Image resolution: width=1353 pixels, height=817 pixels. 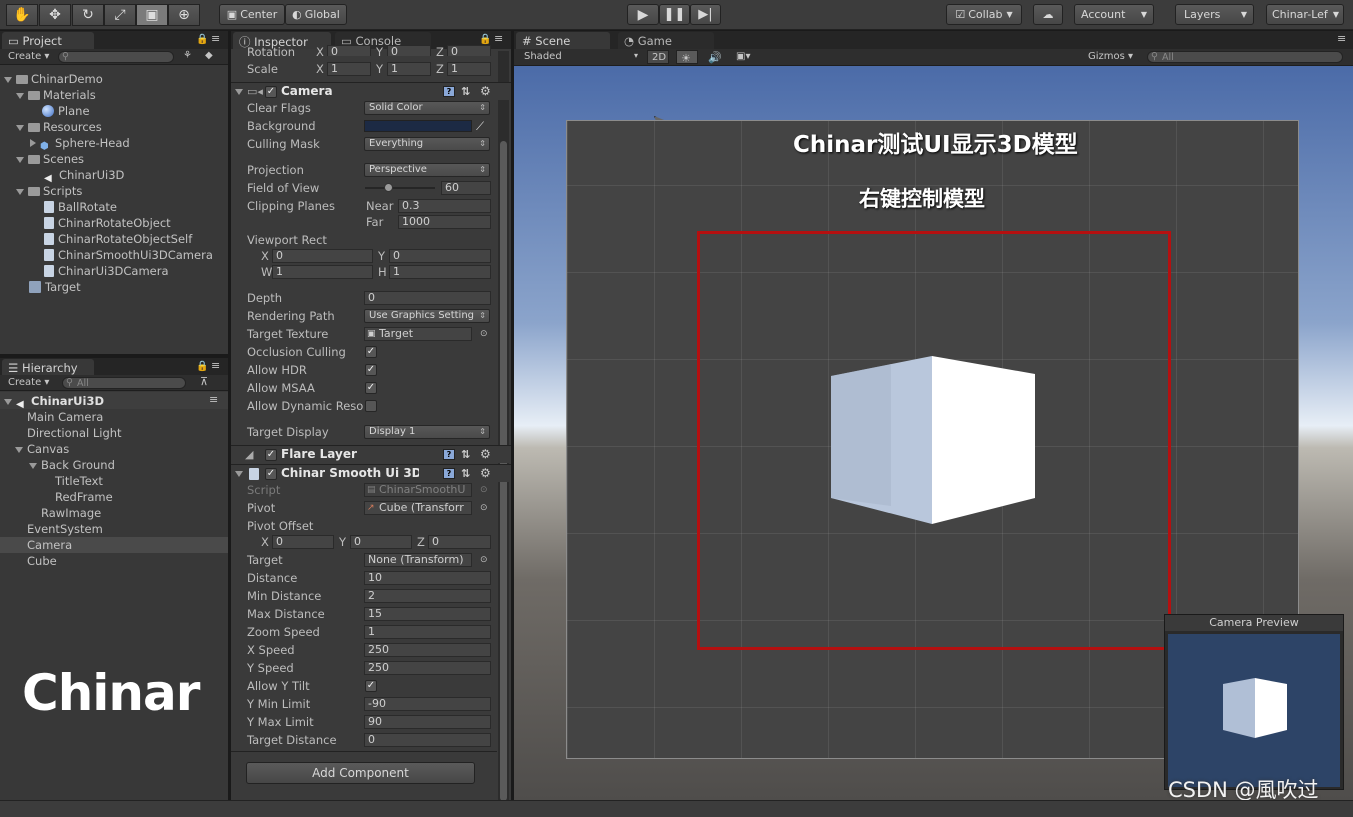 I want to click on project-item-chinarui3d-scene: ◀ ChinarUi3D, so click(x=84, y=175).